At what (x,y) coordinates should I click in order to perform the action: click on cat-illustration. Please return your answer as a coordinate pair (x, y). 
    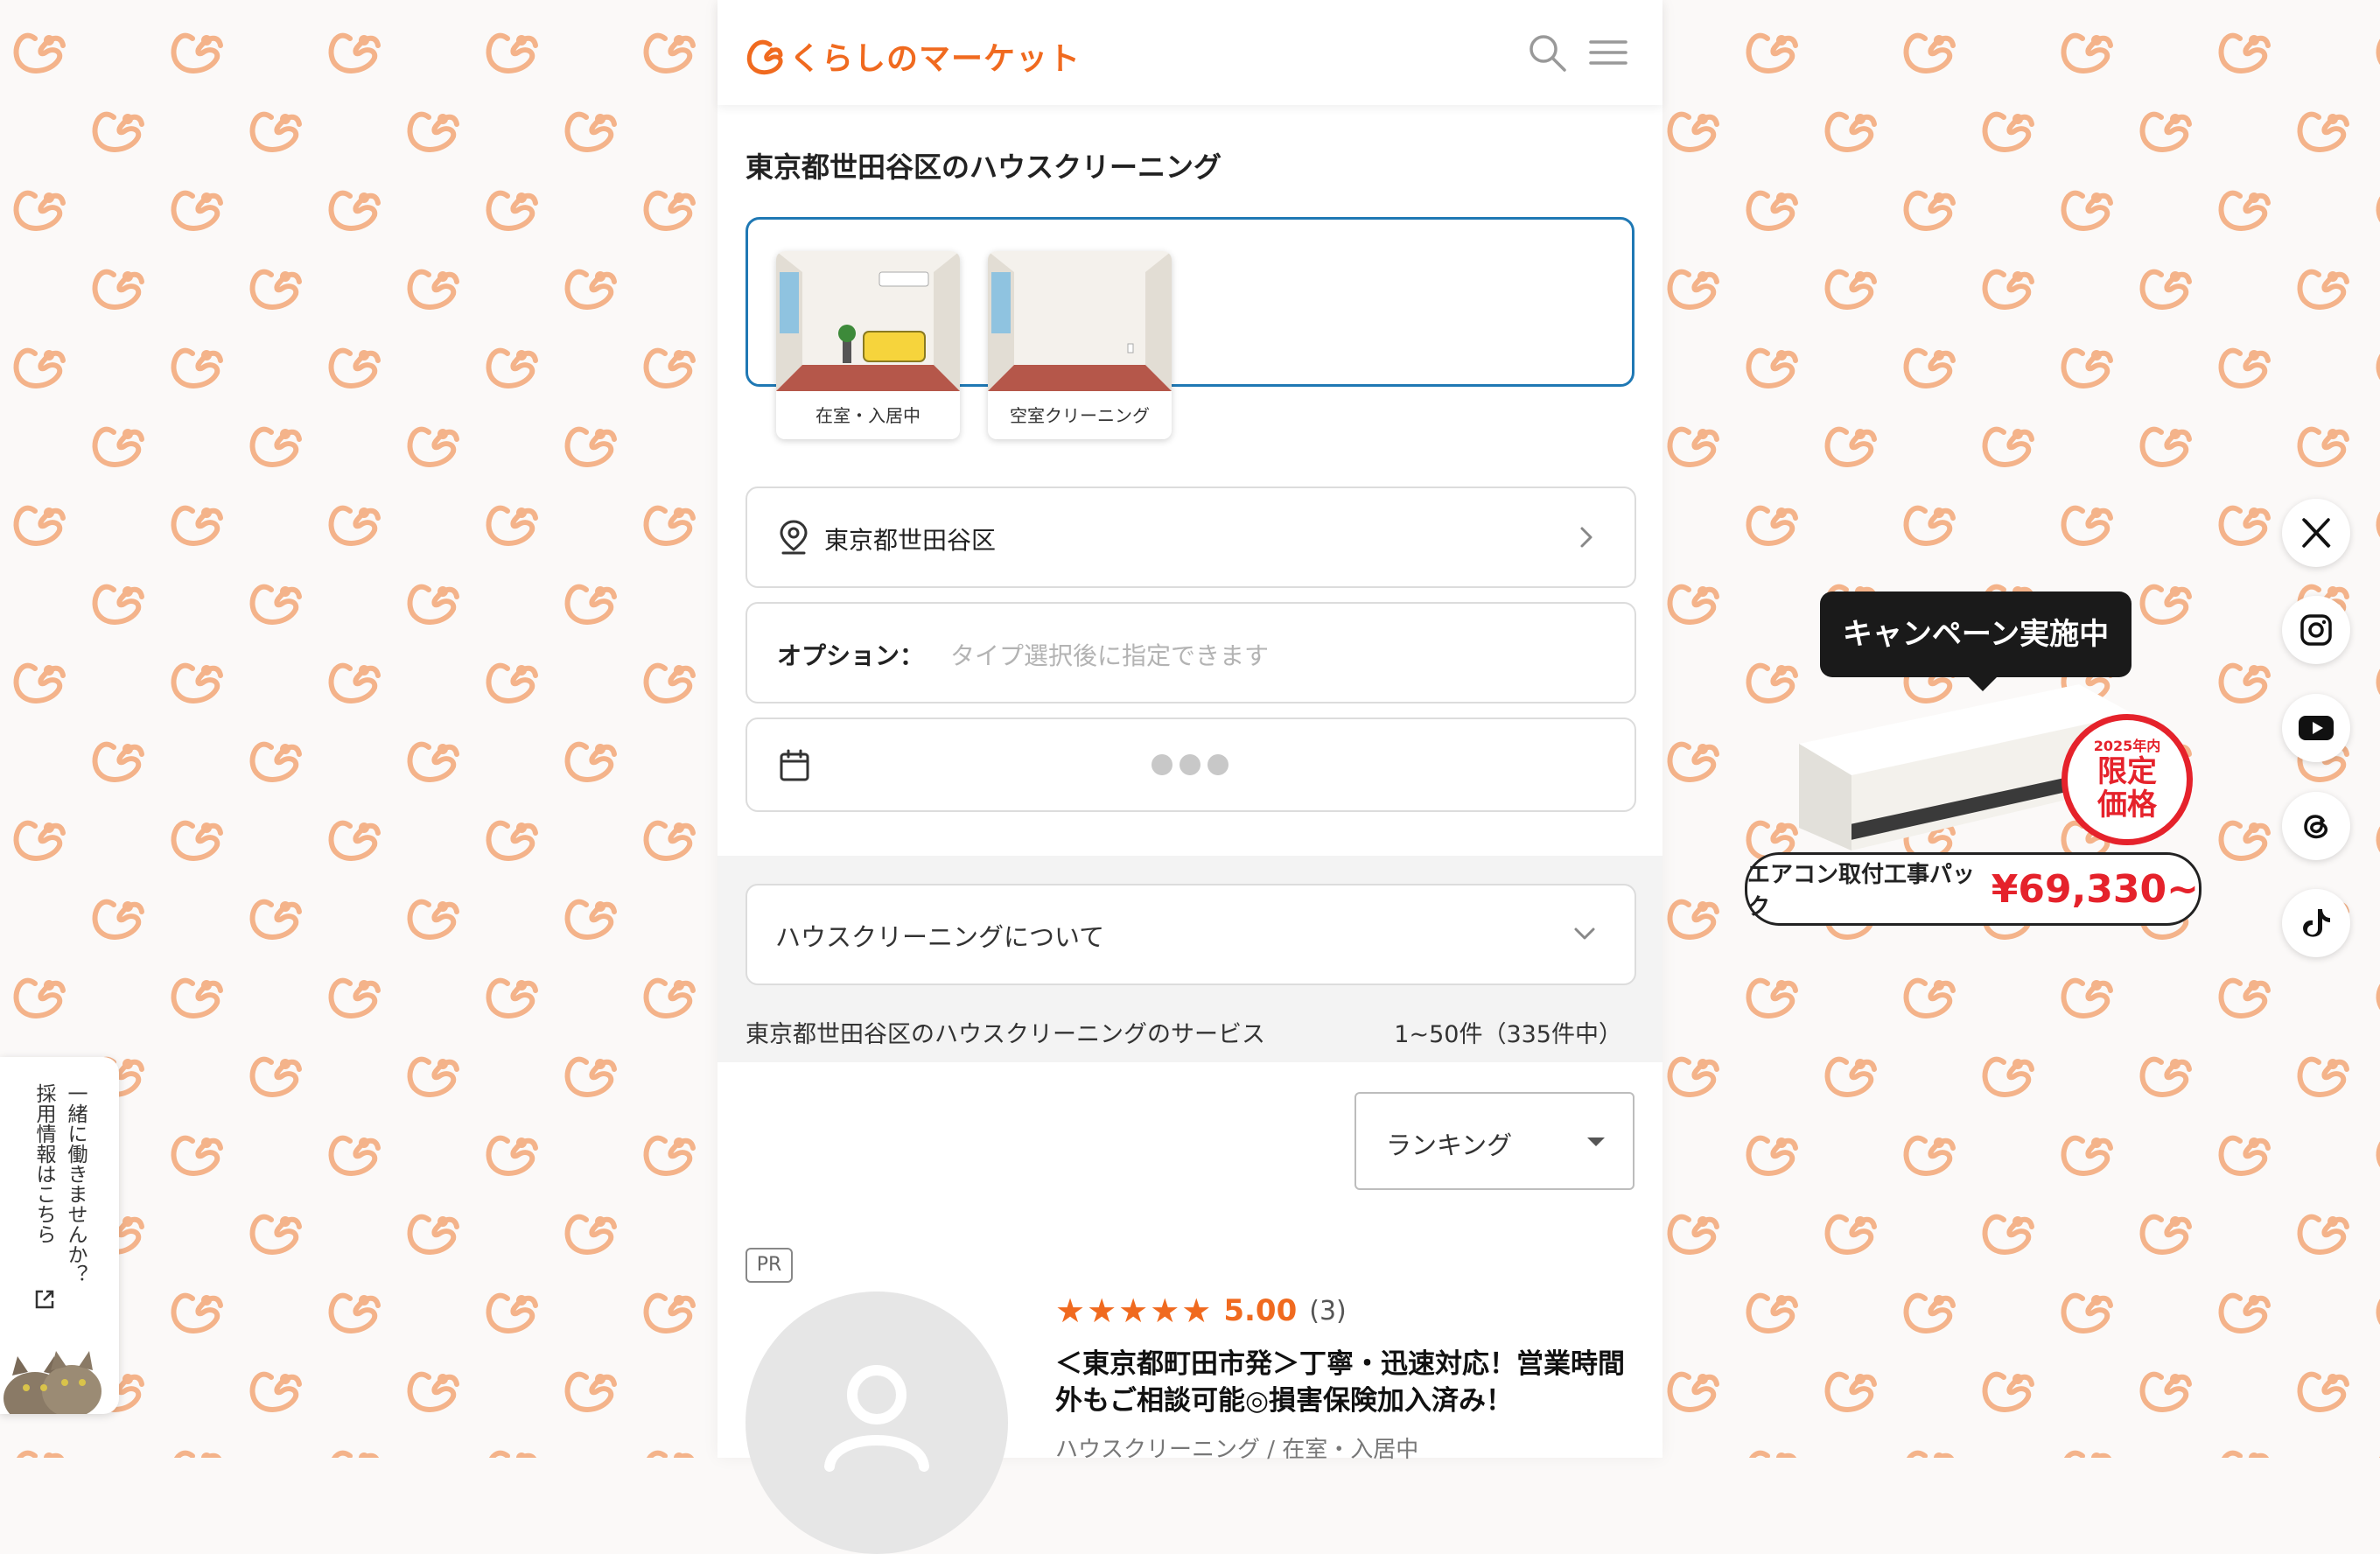
    Looking at the image, I should click on (53, 1382).